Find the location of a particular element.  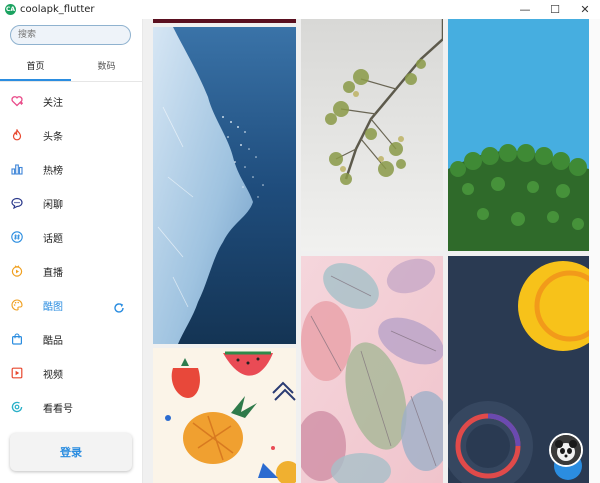

sidebar-item-video: 视频 is located at coordinates (71, 373).